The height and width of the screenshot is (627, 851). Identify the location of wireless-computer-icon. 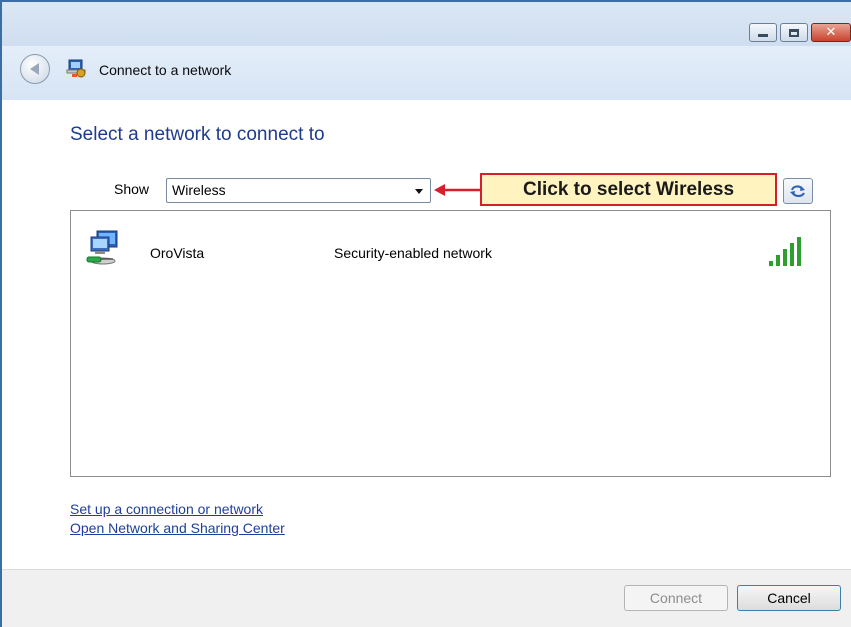
(102, 247).